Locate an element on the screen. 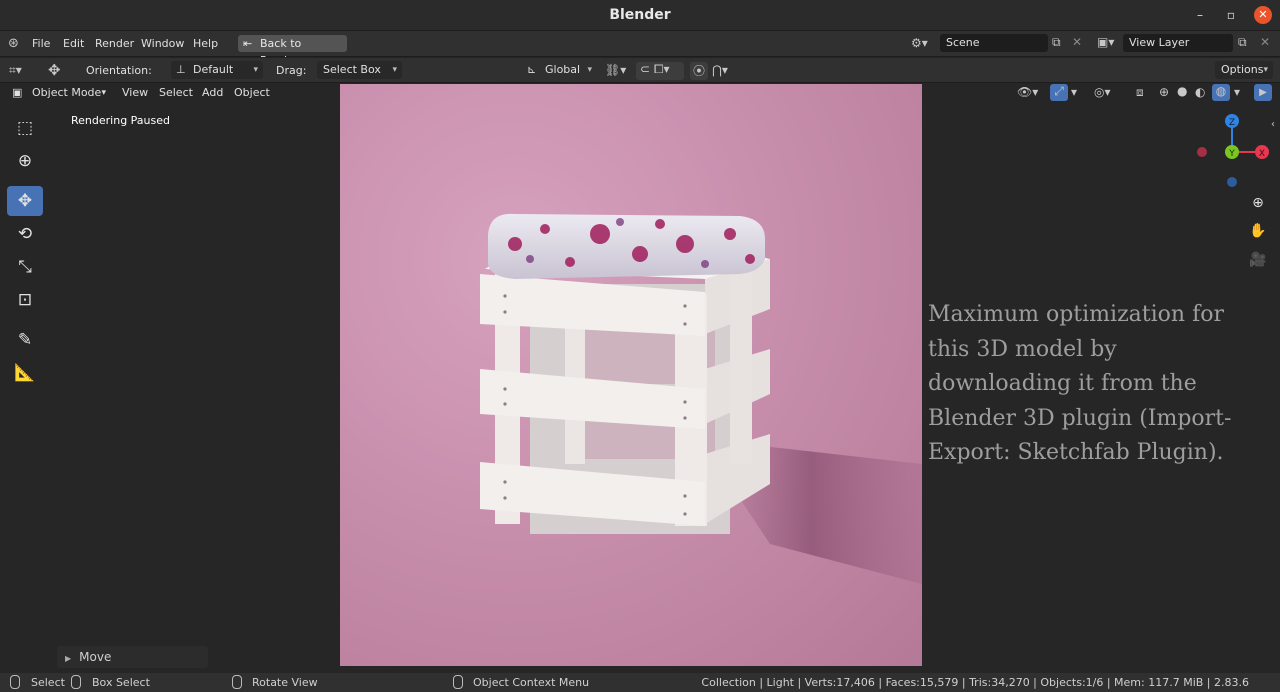  drag-value: Select Box is located at coordinates (352, 69).